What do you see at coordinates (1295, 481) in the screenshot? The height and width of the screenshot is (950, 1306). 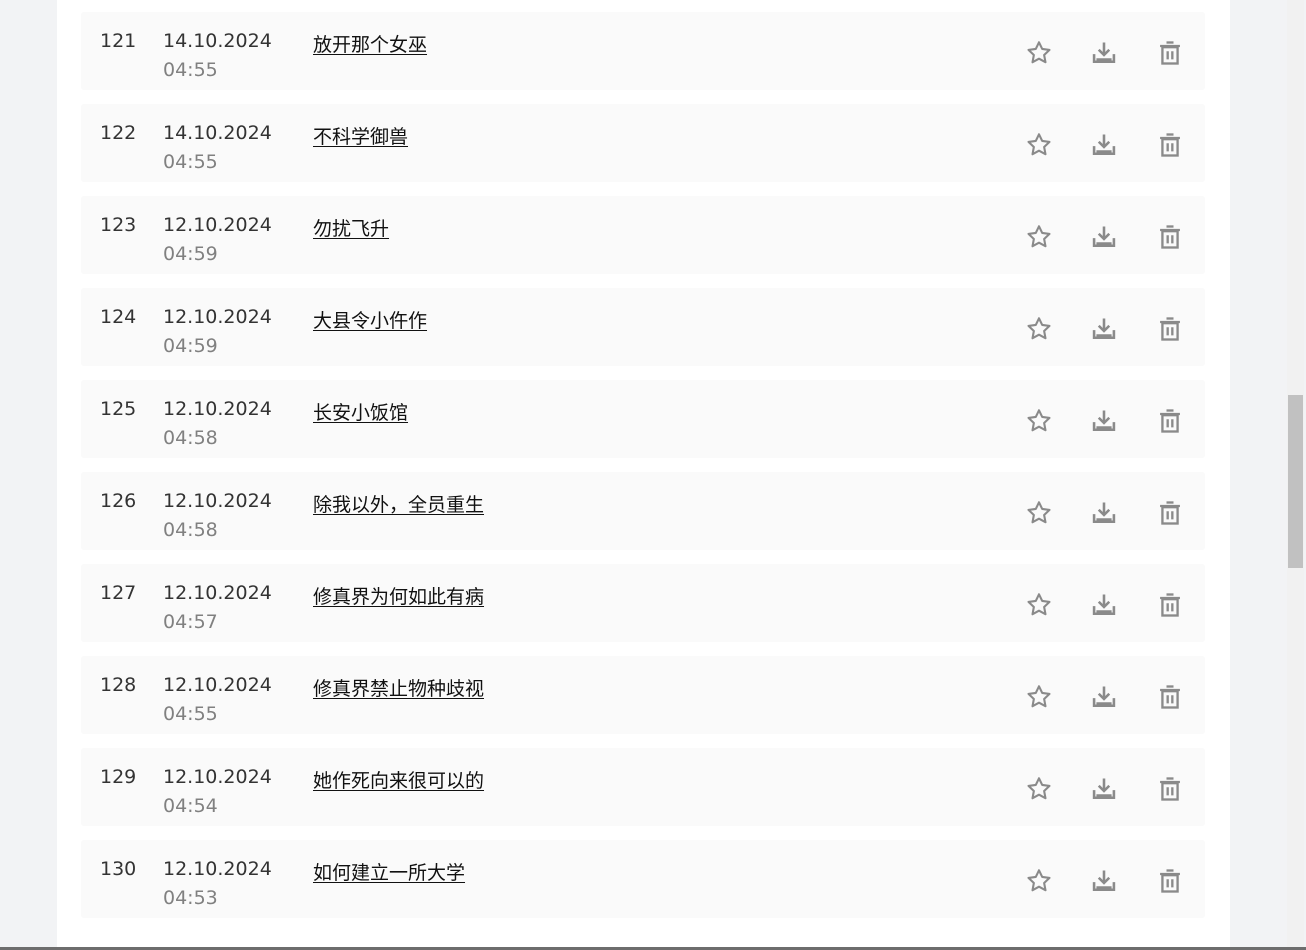 I see `scrollbar-thumb` at bounding box center [1295, 481].